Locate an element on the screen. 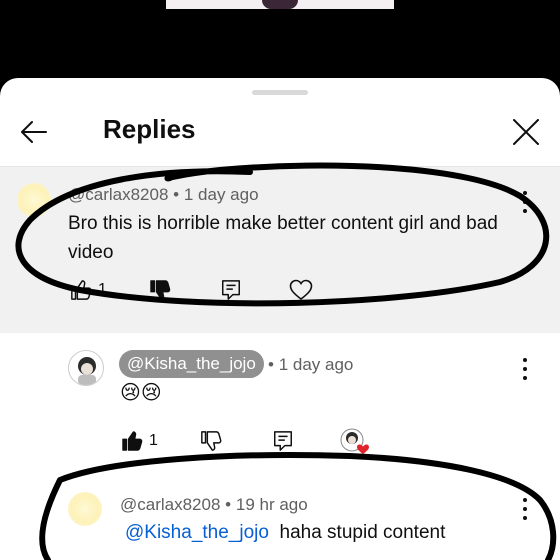 The width and height of the screenshot is (560, 560). comment-body: haha stupid content is located at coordinates (362, 532).